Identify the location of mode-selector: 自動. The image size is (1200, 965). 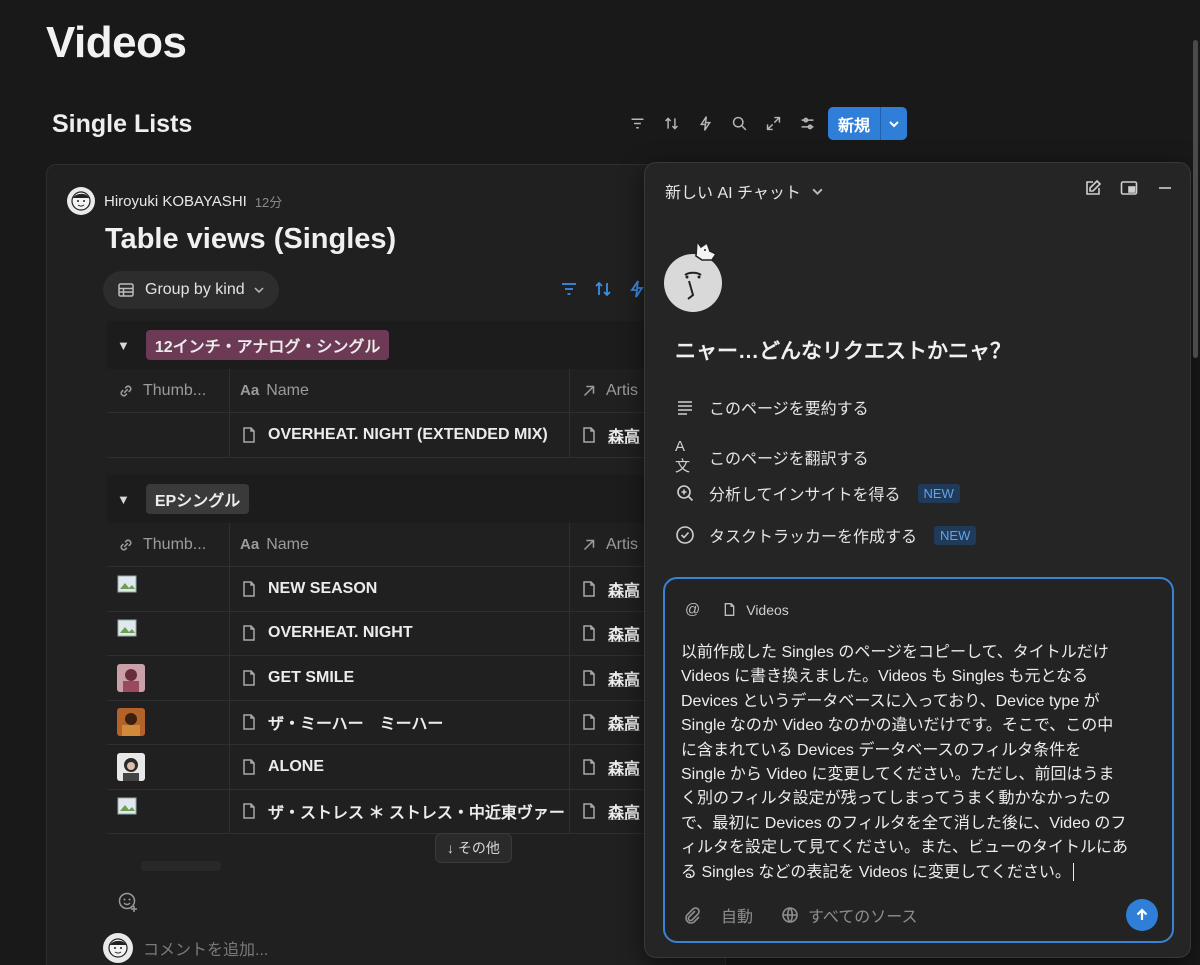
(737, 915).